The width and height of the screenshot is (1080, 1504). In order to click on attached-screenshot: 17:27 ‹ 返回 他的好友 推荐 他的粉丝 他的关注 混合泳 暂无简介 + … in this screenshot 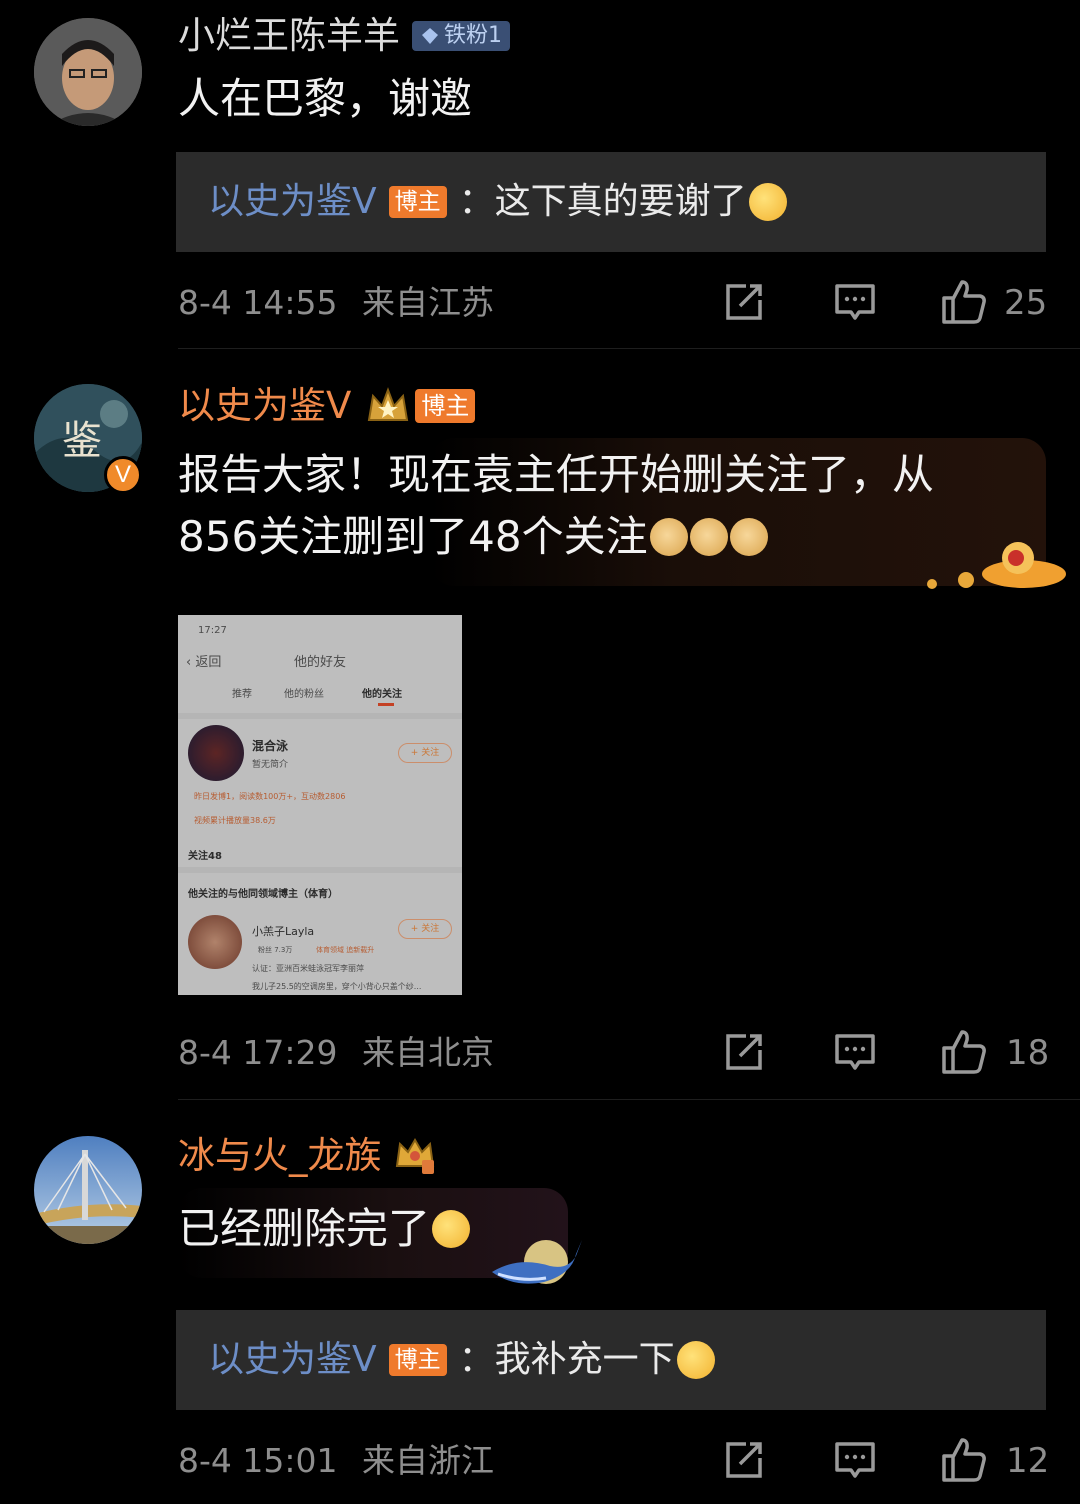, I will do `click(320, 805)`.